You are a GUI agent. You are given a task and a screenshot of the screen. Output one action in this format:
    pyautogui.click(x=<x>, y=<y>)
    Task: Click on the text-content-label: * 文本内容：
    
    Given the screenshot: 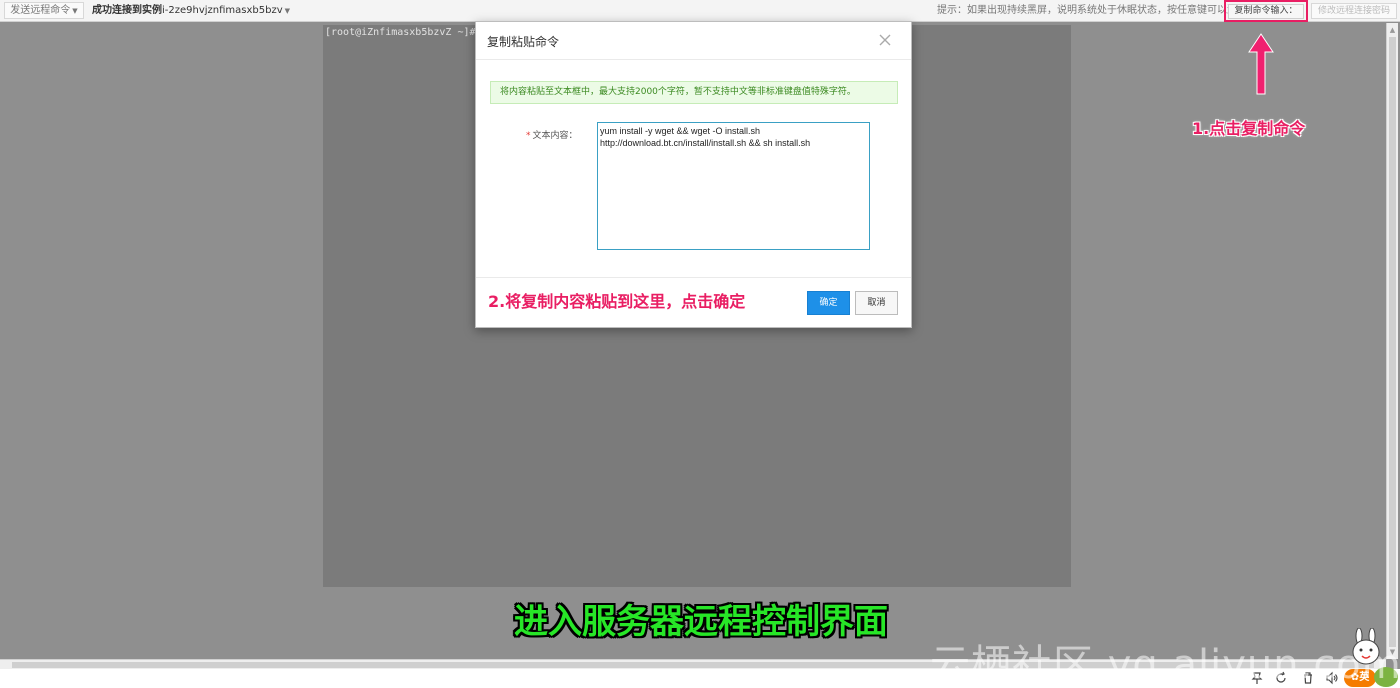 What is the action you would take?
    pyautogui.click(x=552, y=134)
    